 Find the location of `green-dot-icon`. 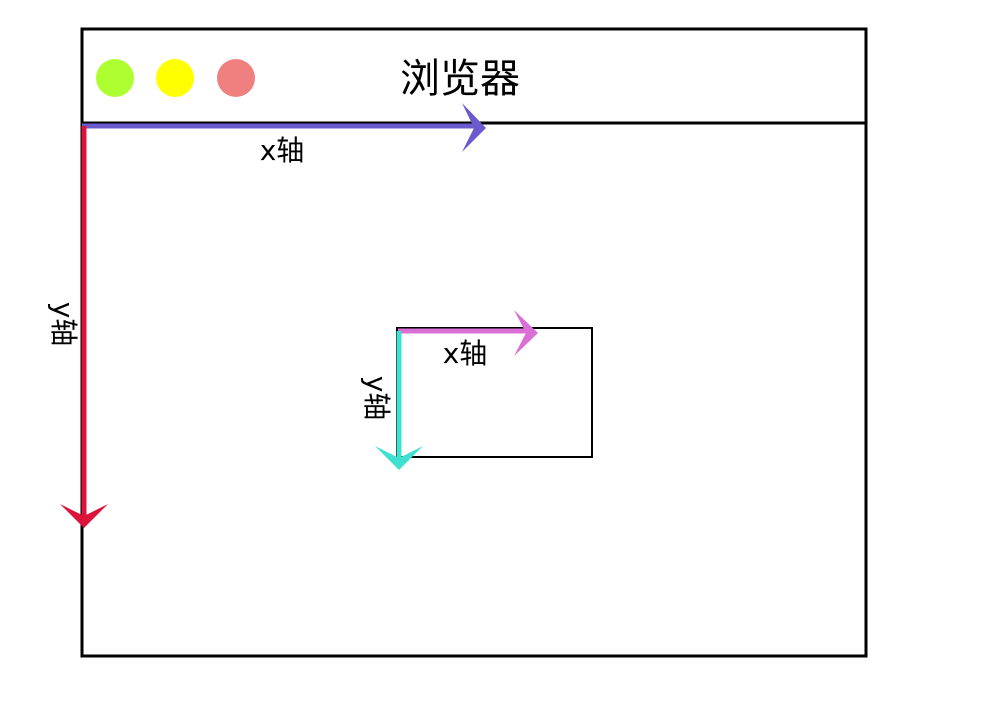

green-dot-icon is located at coordinates (115, 78).